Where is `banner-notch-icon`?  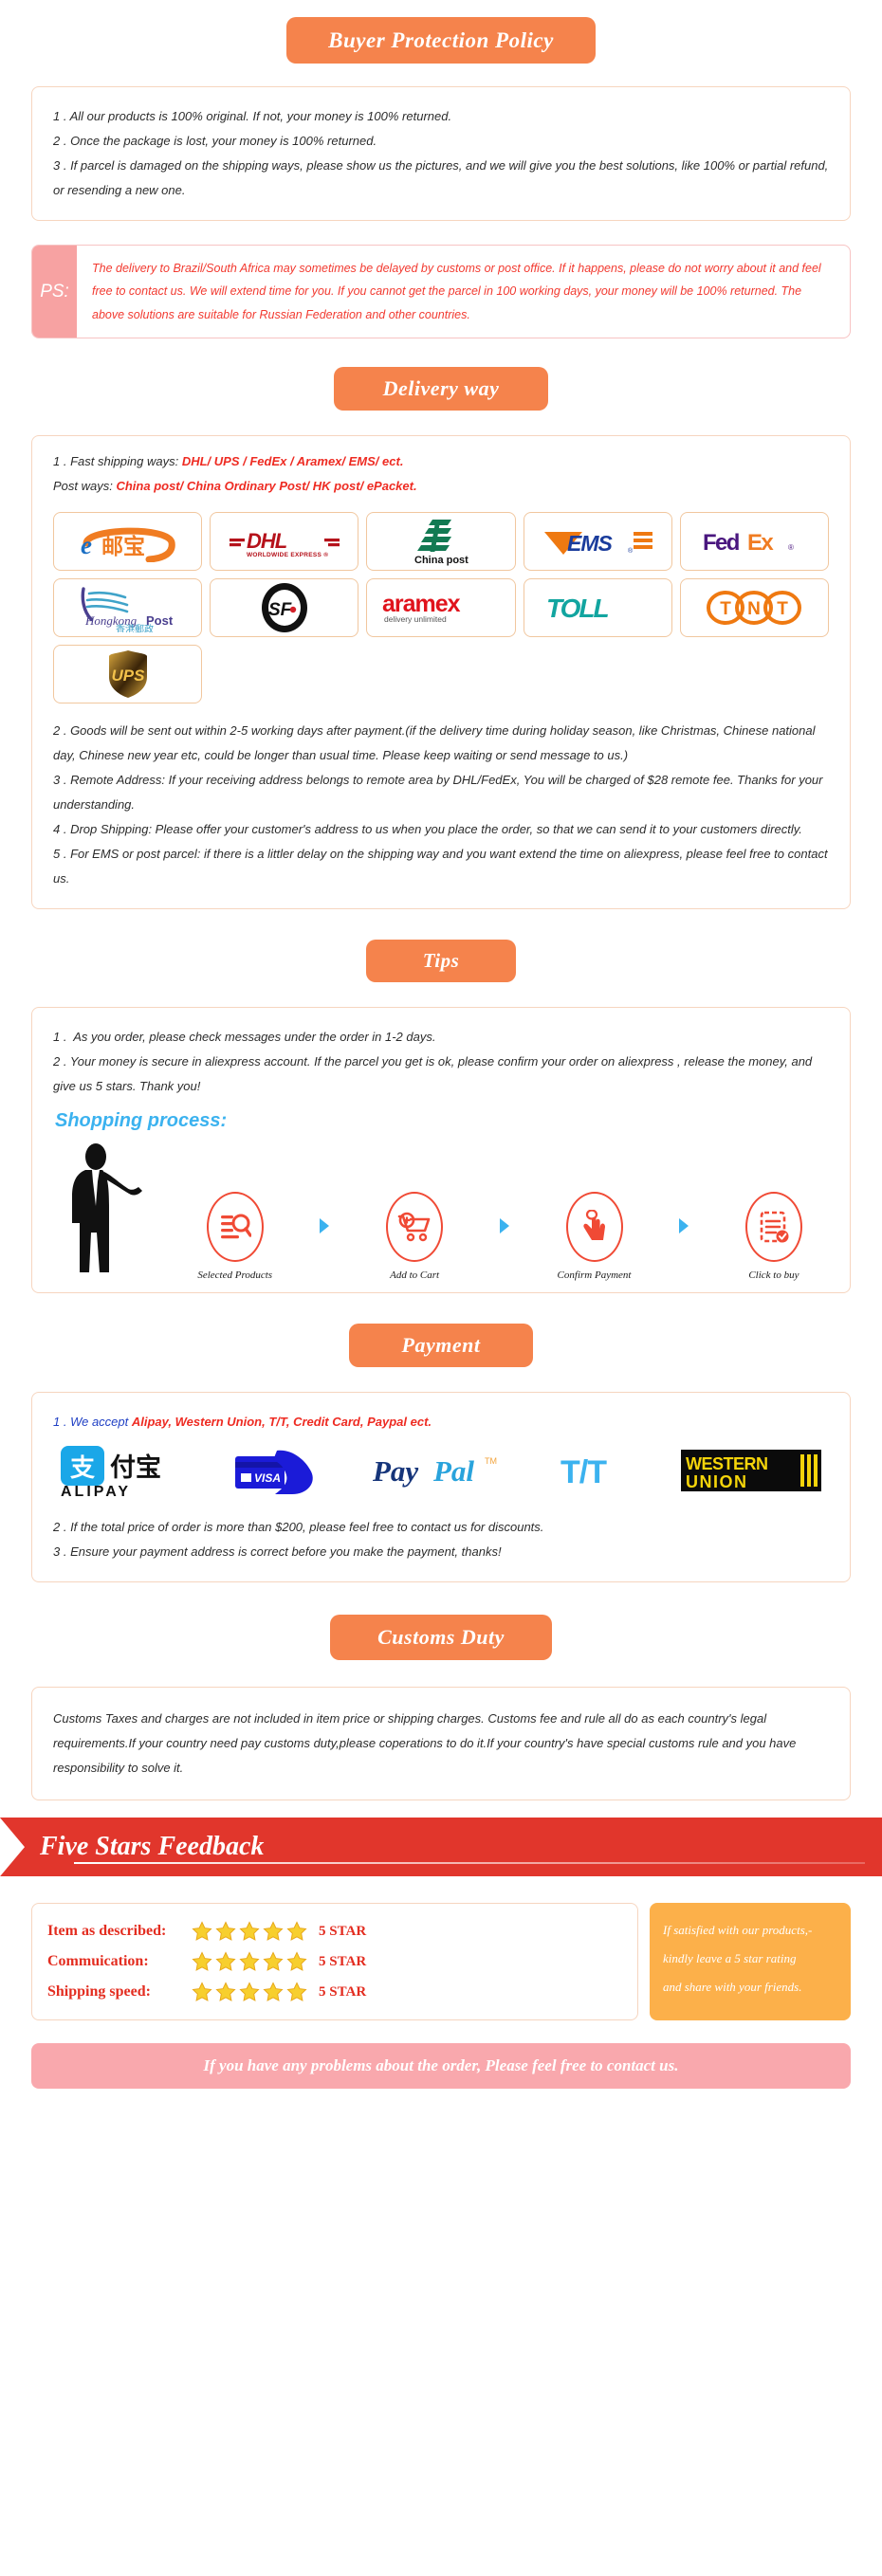 banner-notch-icon is located at coordinates (13, 1847).